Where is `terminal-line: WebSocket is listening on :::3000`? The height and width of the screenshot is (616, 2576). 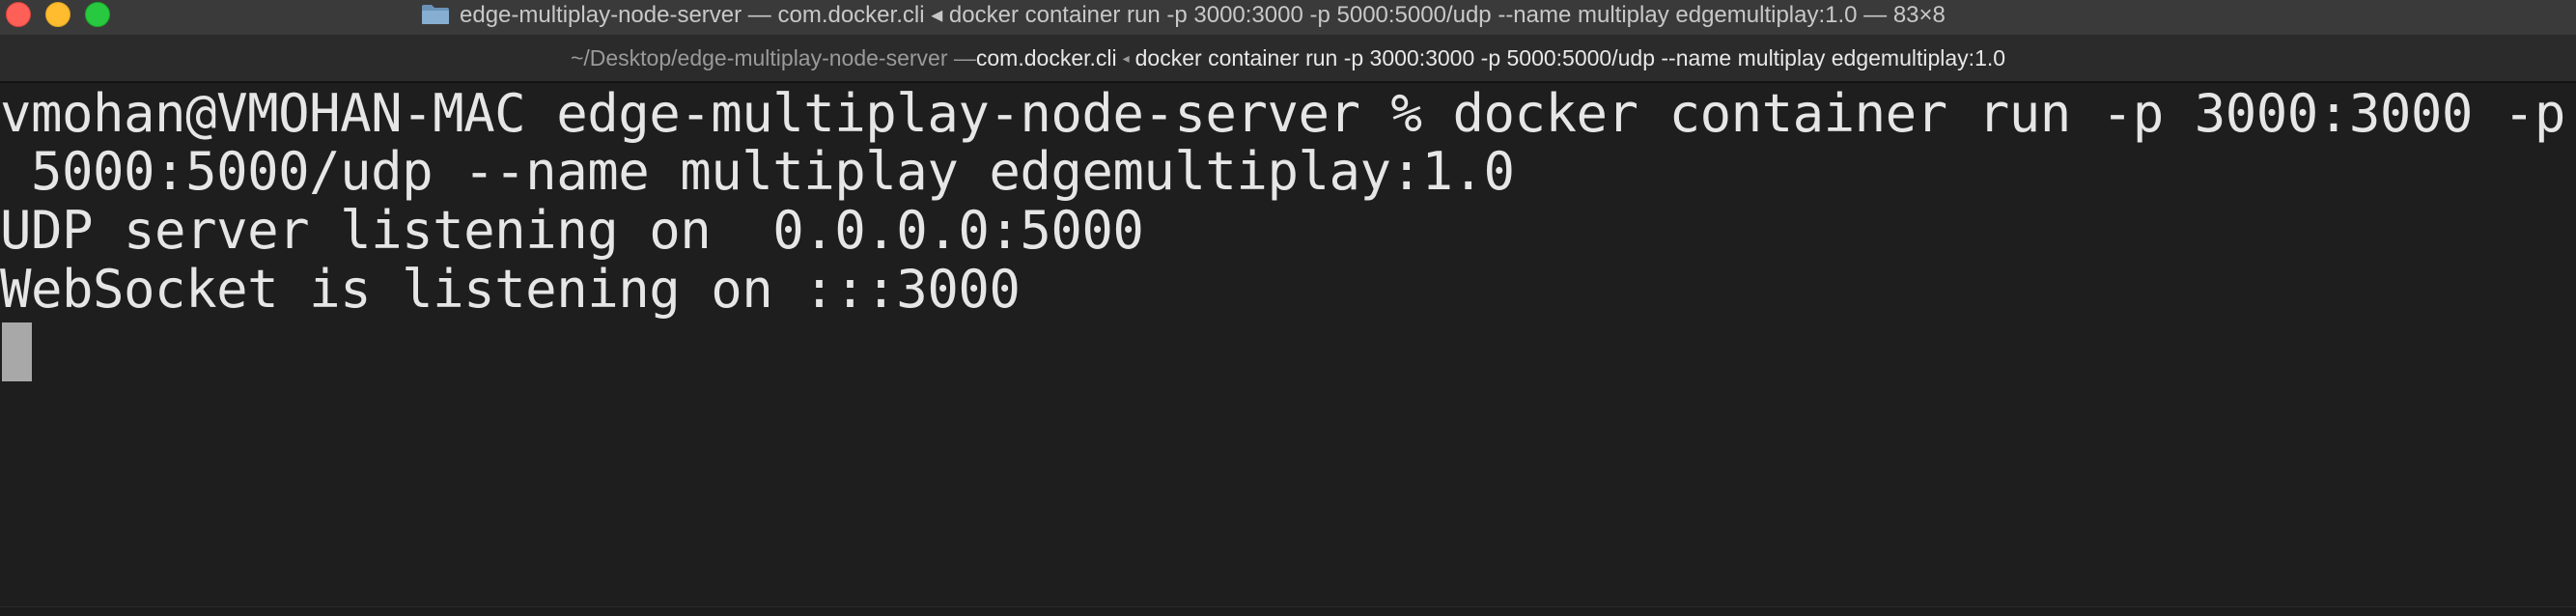
terminal-line: WebSocket is listening on :::3000 is located at coordinates (511, 289).